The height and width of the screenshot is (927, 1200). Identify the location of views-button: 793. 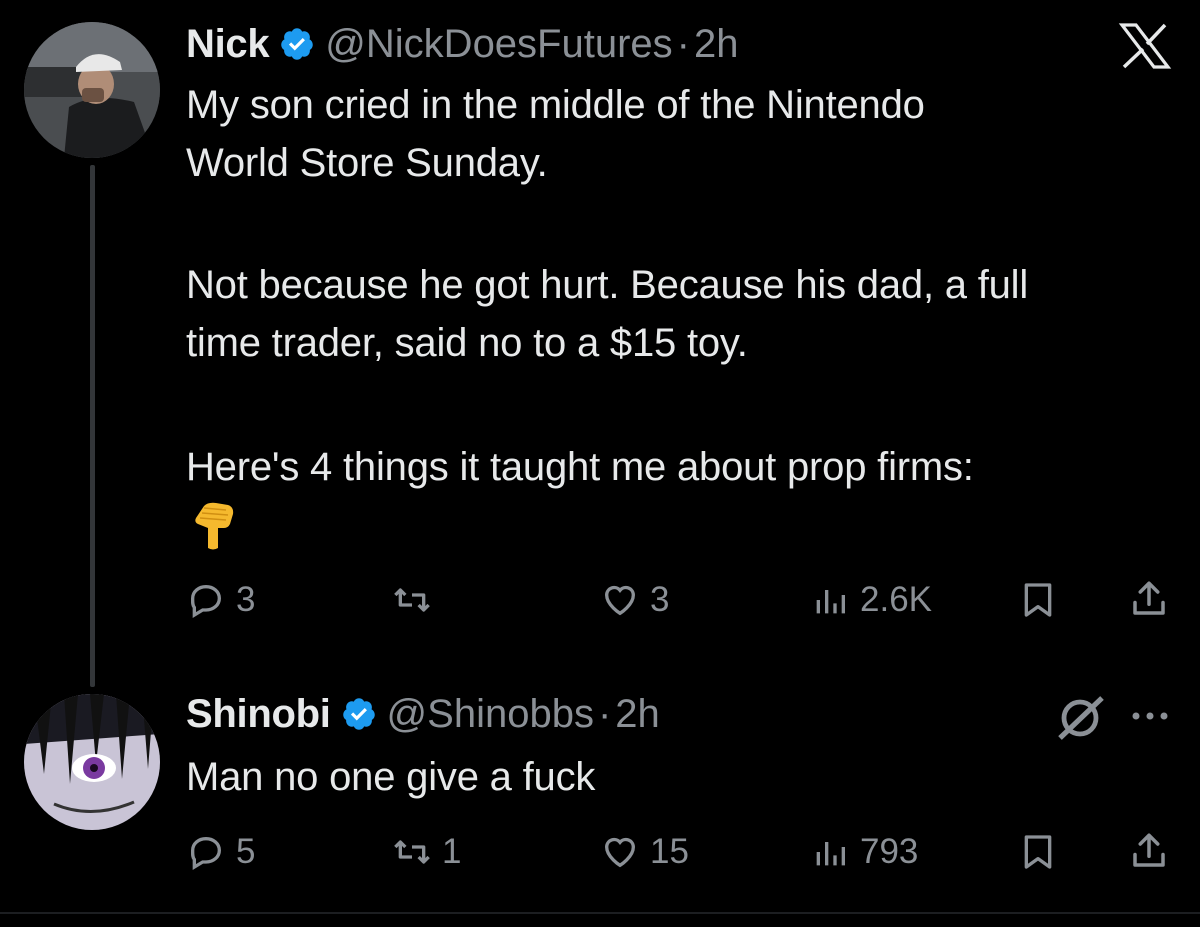
(864, 852).